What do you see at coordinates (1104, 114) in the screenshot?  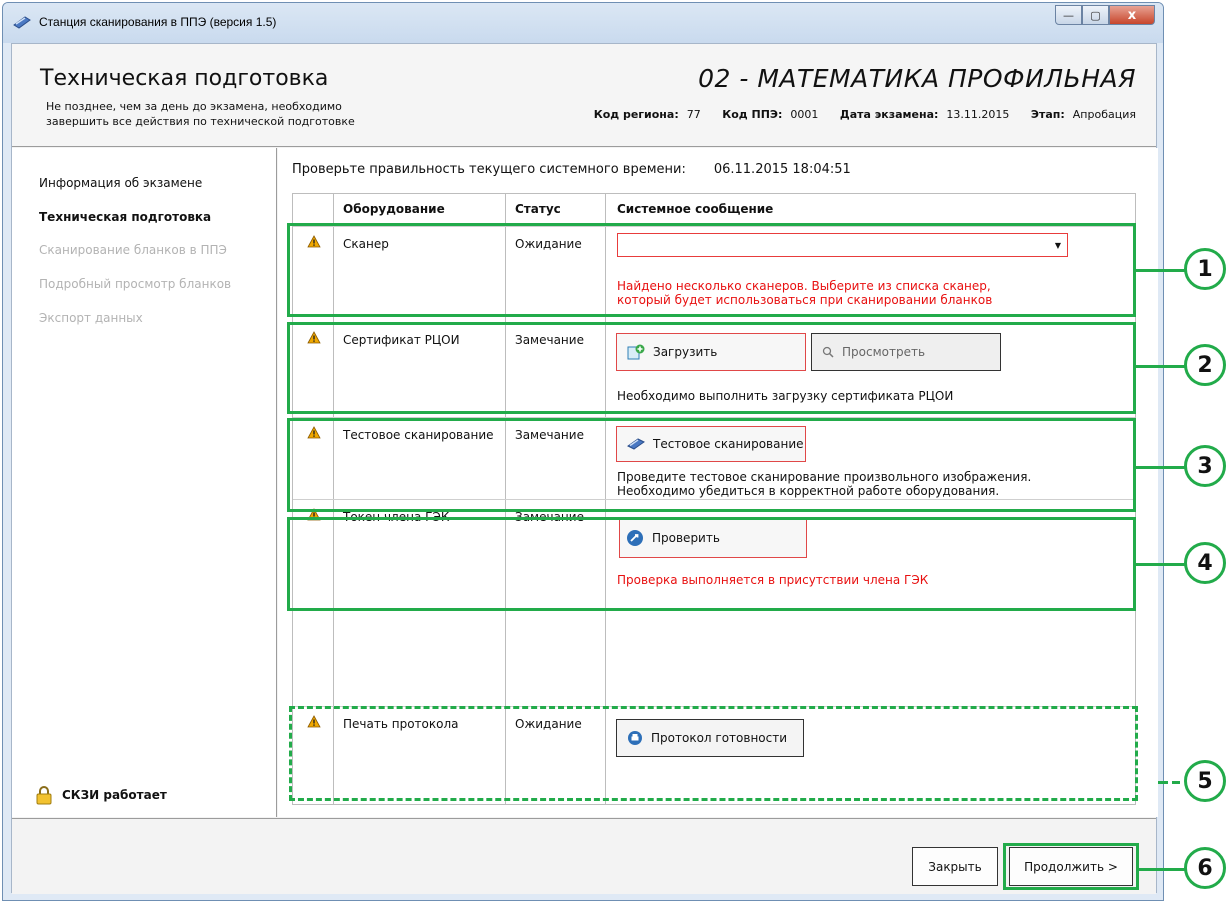 I see `stage-value: Апробация` at bounding box center [1104, 114].